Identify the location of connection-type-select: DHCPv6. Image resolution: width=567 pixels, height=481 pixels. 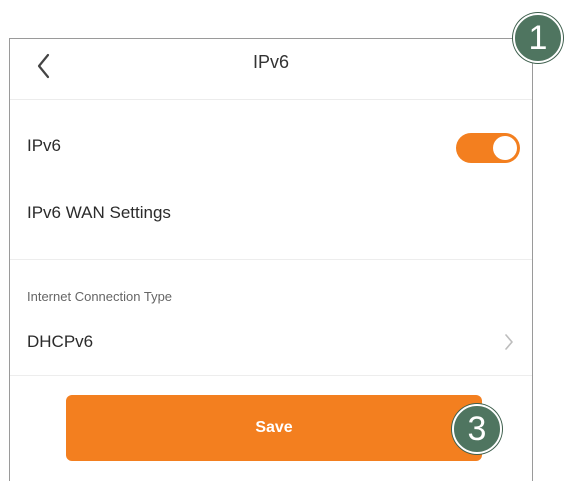
(271, 343).